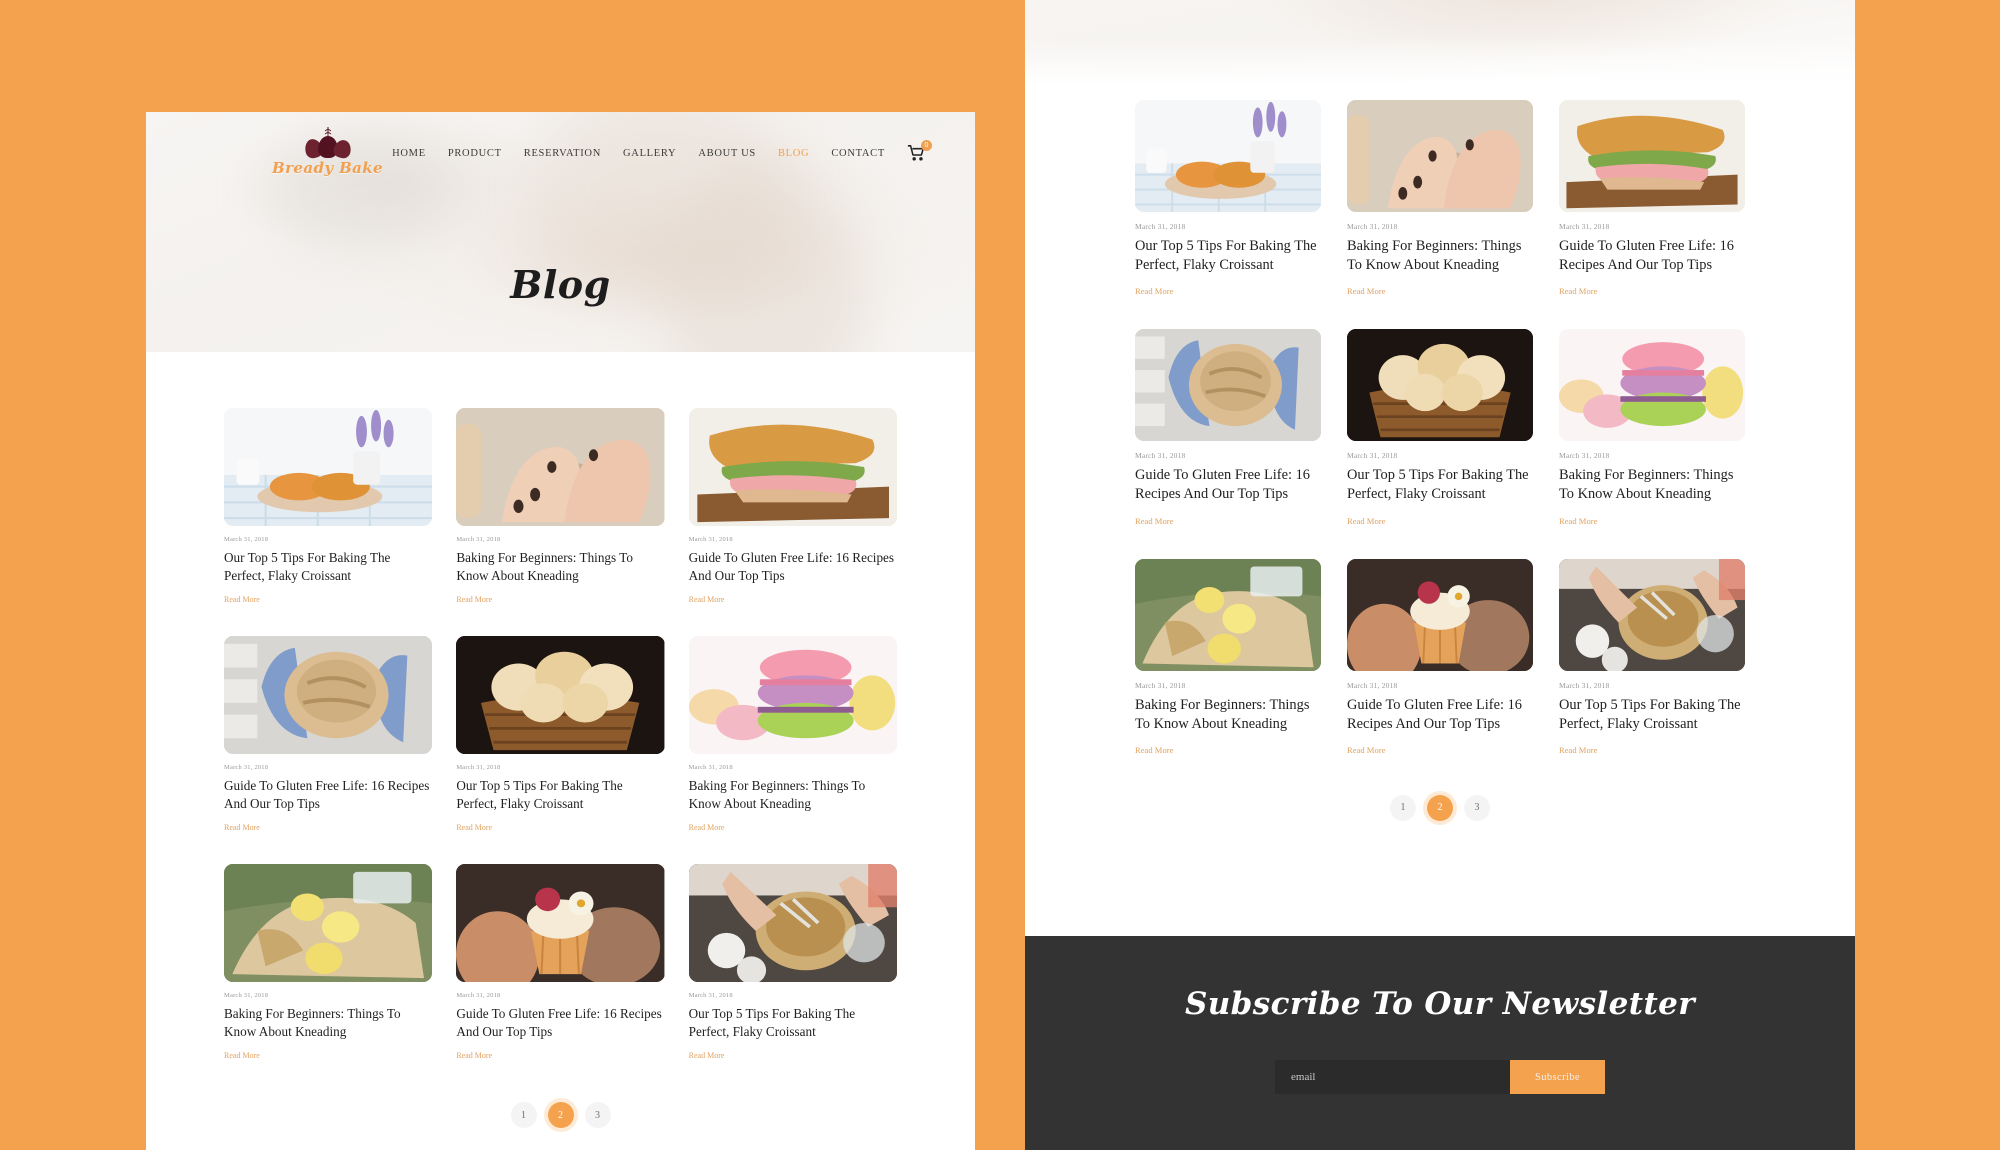 This screenshot has height=1150, width=2000. What do you see at coordinates (328, 143) in the screenshot?
I see `bread-logo-icon` at bounding box center [328, 143].